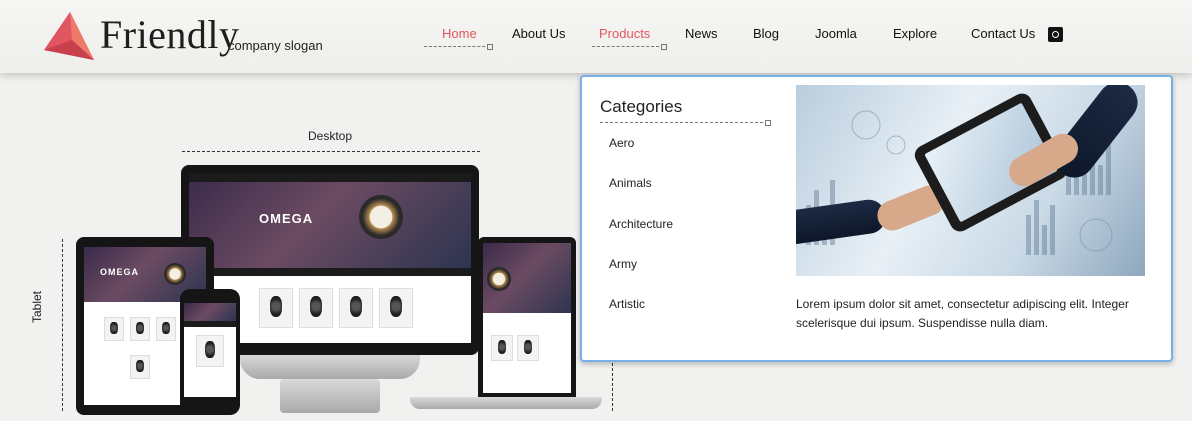 The height and width of the screenshot is (421, 1192). Describe the element at coordinates (612, 387) in the screenshot. I see `laptop-dimension-line` at that location.